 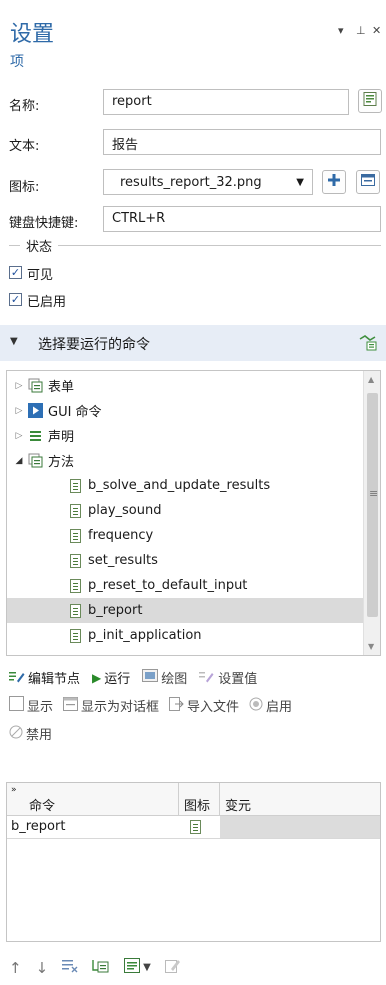 I want to click on rename-button, so click(x=370, y=101).